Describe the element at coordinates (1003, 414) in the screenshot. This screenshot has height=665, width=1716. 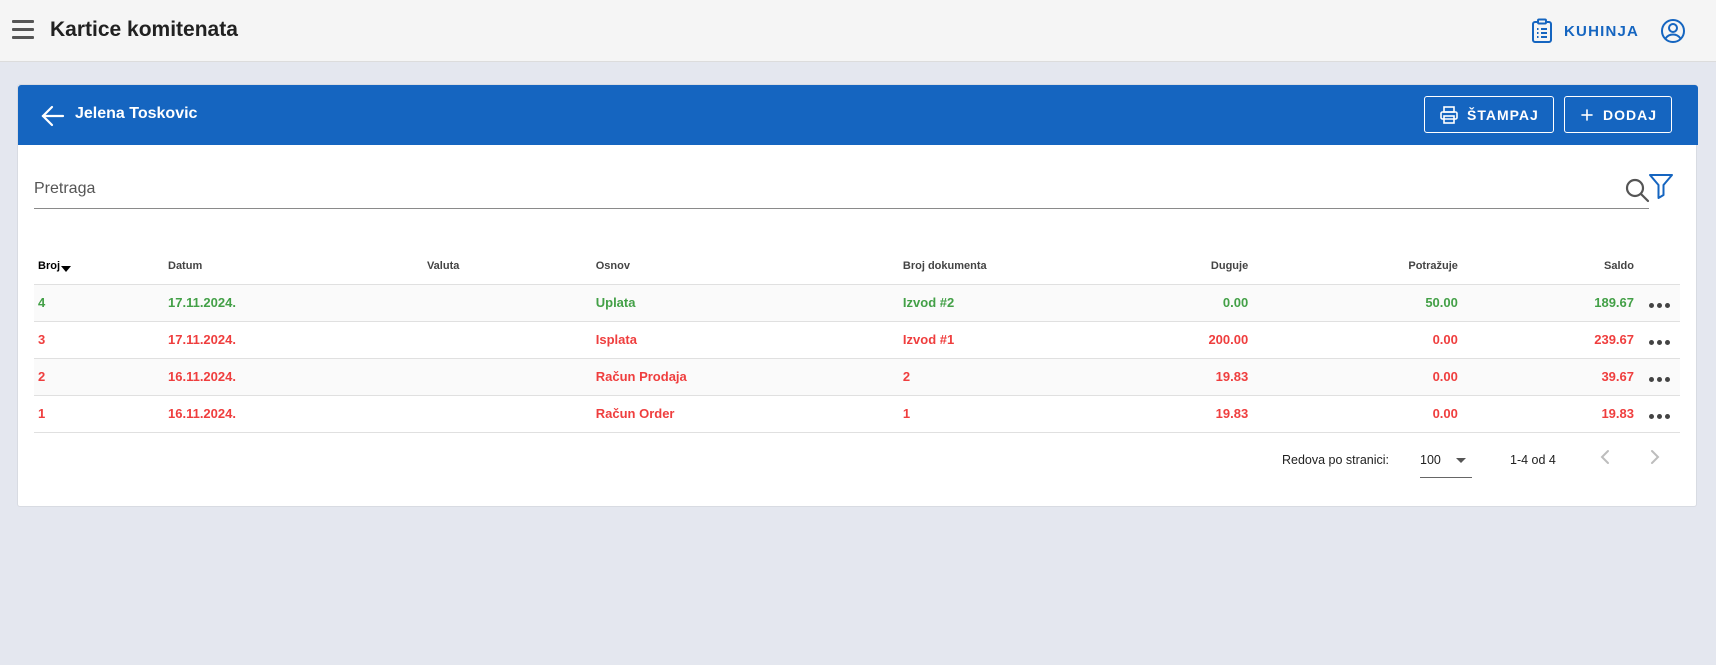
I see `cell-broj-dokumenta: 1` at that location.